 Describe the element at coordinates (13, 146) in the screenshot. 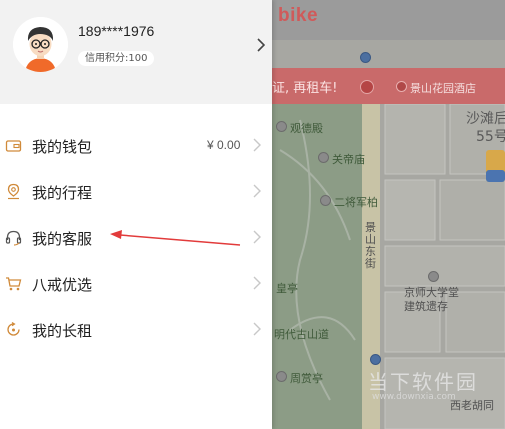

I see `wallet-icon` at that location.